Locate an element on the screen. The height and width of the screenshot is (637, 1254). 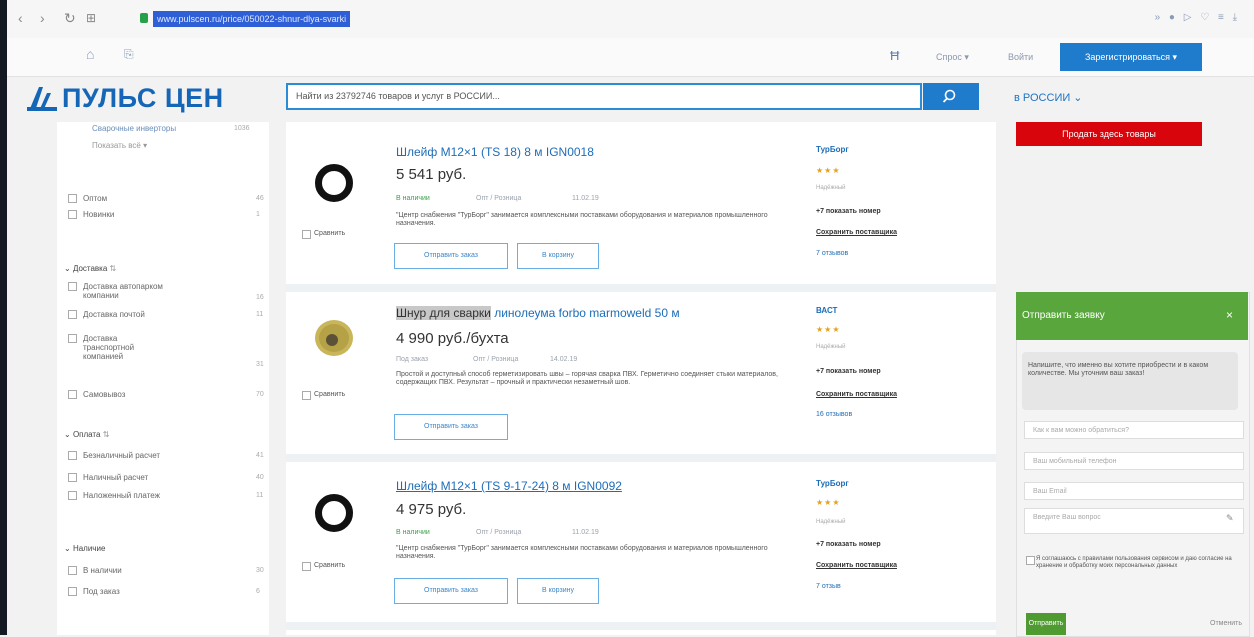
product-title-link: Шлейф M12×1 (TS 18) 8 м IGN0018 is located at coordinates (495, 152).